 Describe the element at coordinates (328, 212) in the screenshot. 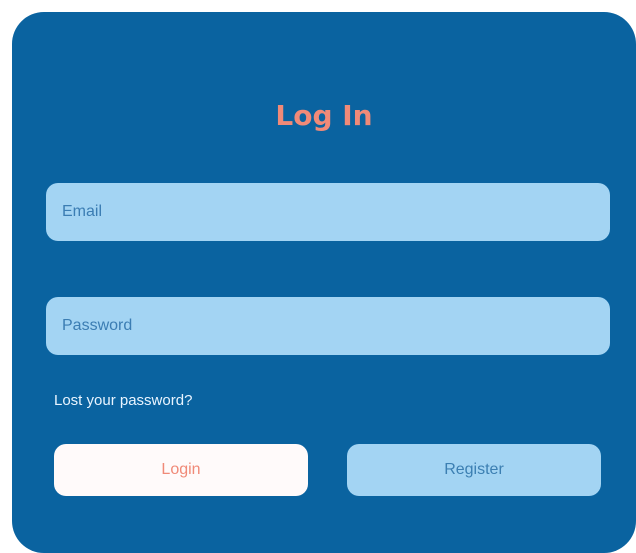

I see `email-input` at that location.